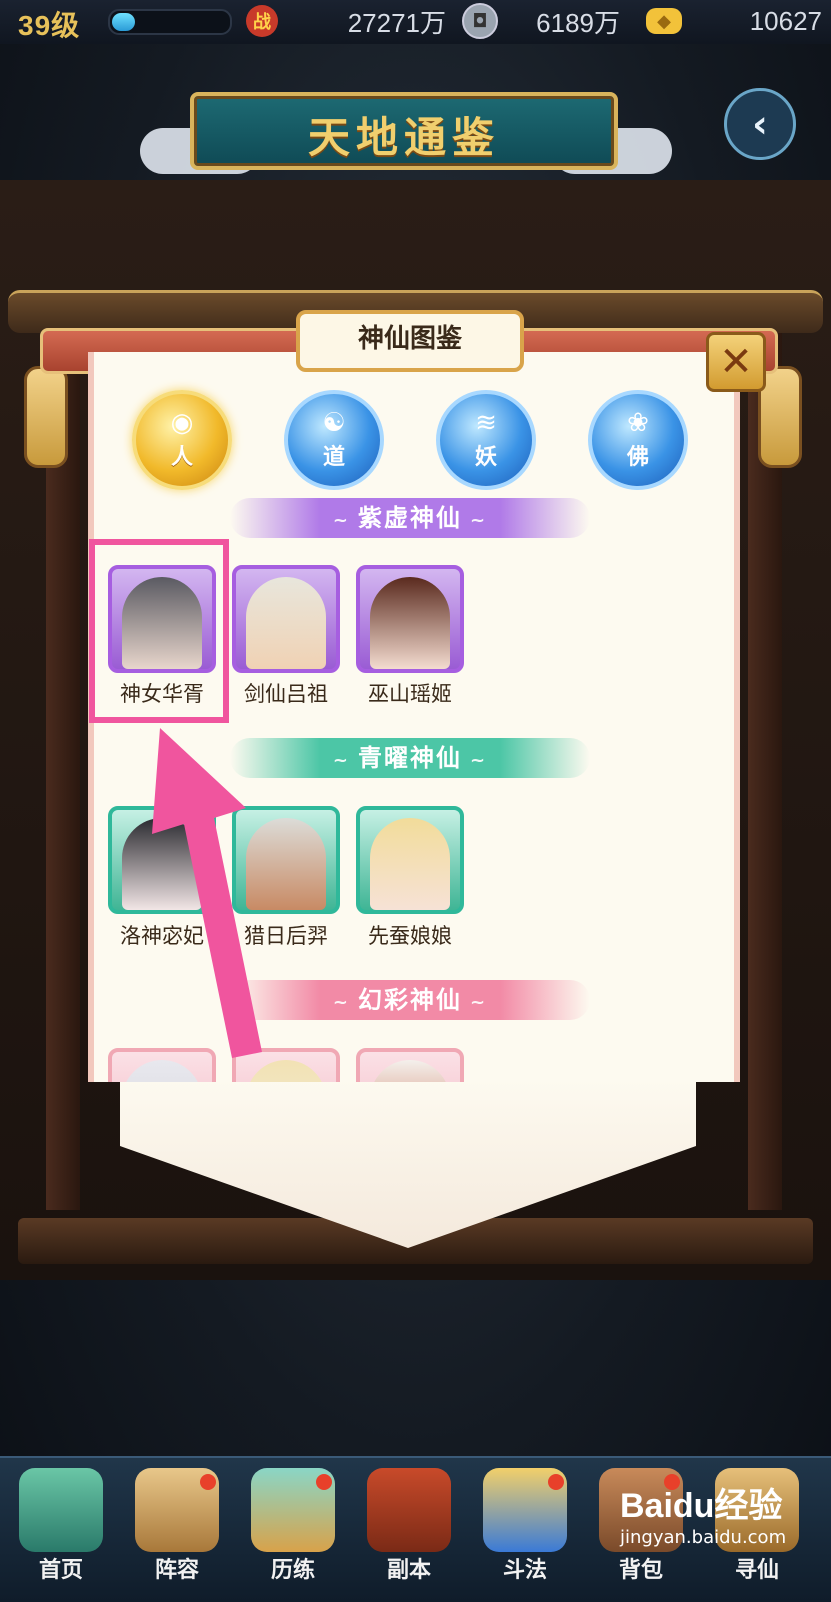  Describe the element at coordinates (409, 1510) in the screenshot. I see `dungeon-icon` at that location.